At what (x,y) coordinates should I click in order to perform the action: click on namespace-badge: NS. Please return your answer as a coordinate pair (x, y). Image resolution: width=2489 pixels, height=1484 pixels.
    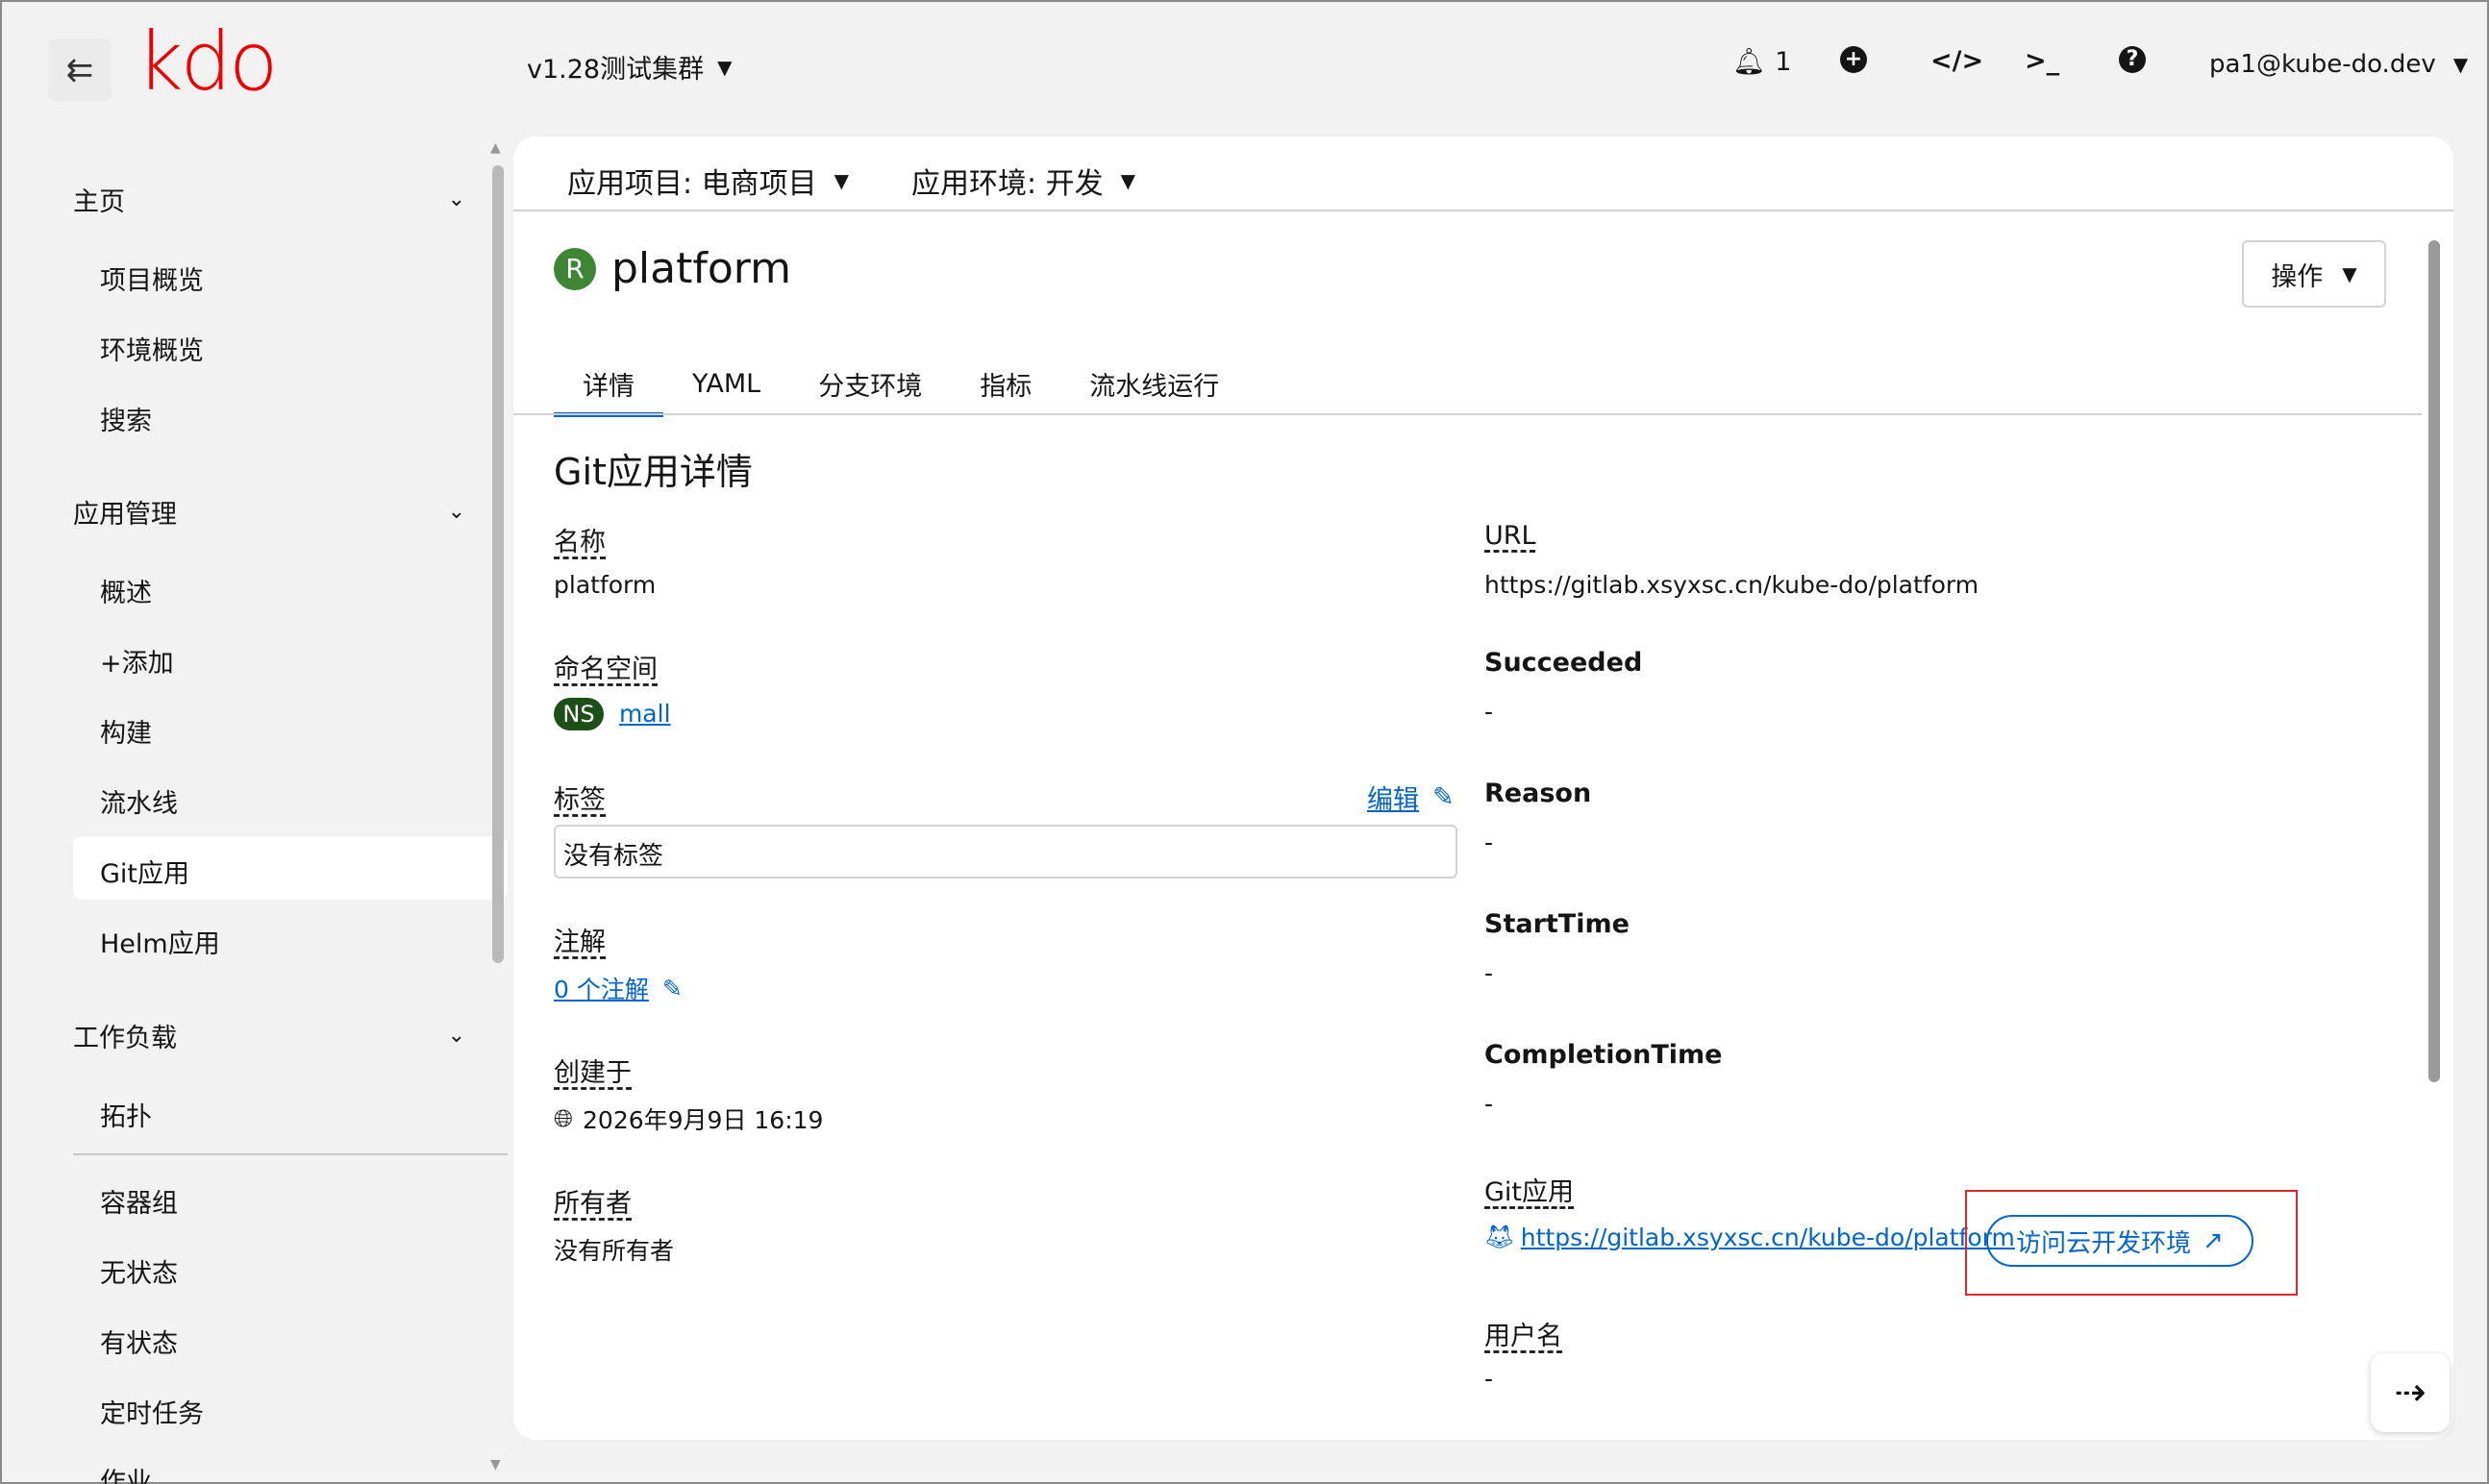
    Looking at the image, I should click on (579, 714).